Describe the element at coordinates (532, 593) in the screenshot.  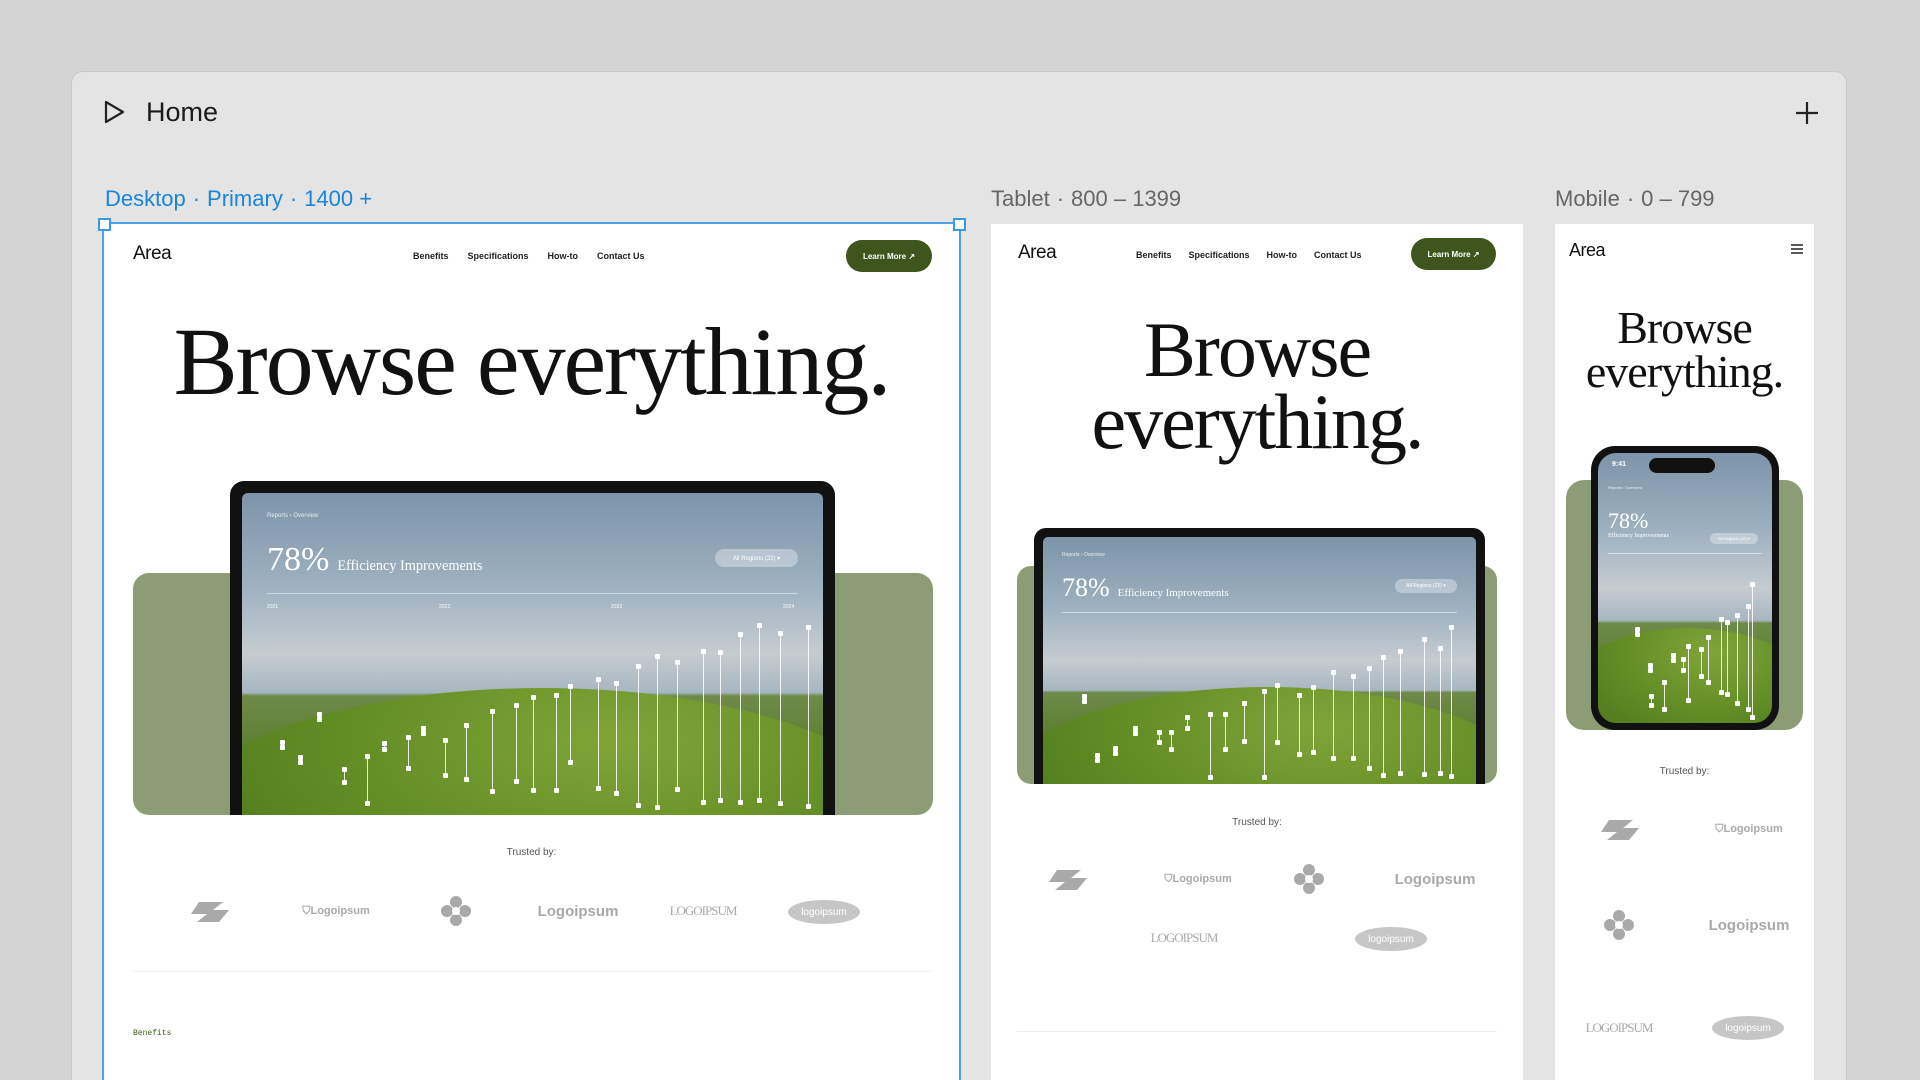
I see `chart-rule` at that location.